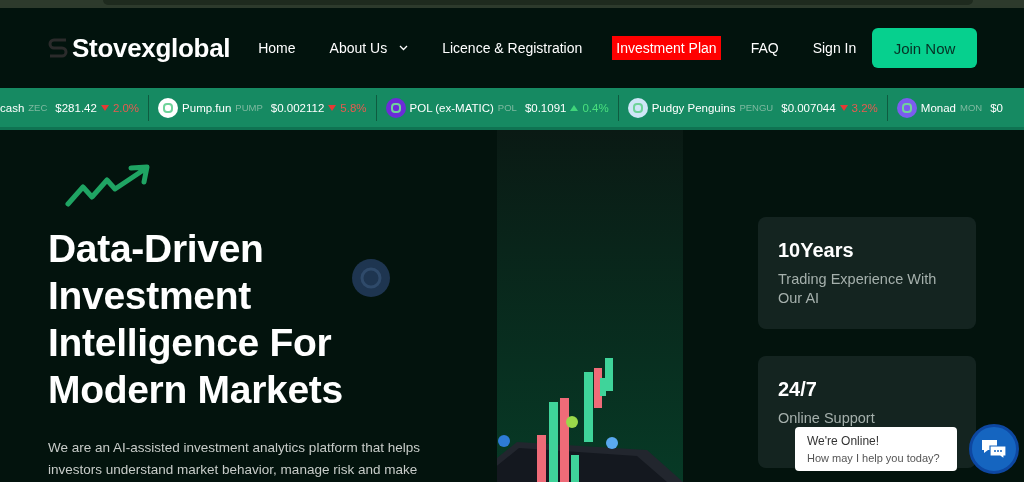  Describe the element at coordinates (756, 107) in the screenshot. I see `coin-symbol: PENGU` at that location.